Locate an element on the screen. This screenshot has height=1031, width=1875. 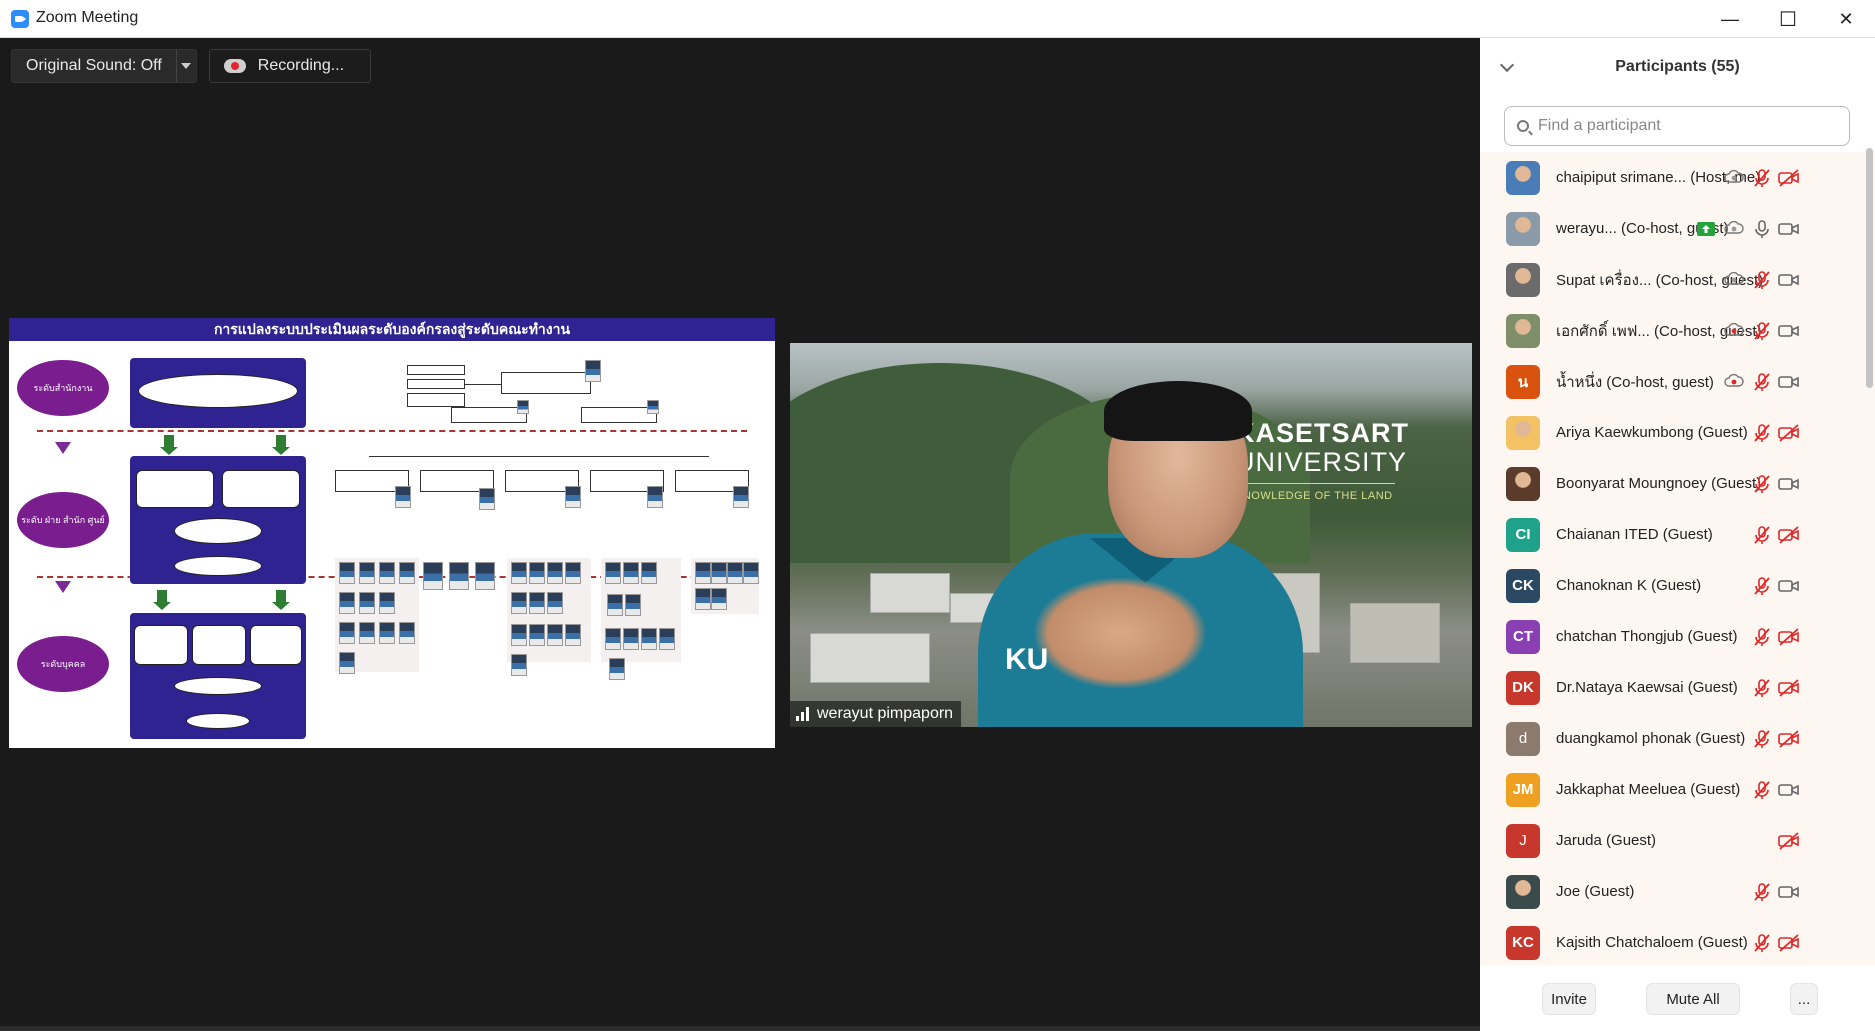
avatar: DK is located at coordinates (1523, 687).